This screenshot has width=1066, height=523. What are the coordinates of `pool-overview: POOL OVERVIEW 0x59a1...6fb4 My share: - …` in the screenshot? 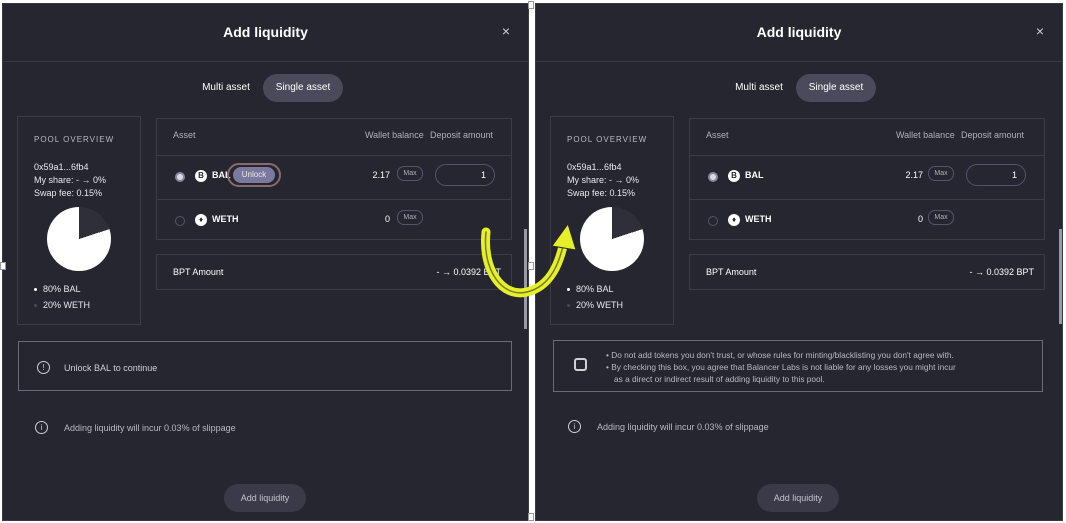 It's located at (79, 220).